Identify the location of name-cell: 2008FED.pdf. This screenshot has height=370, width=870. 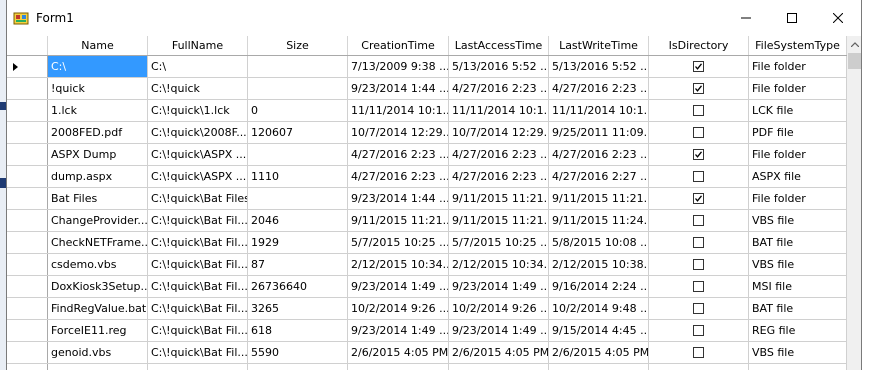
(98, 132).